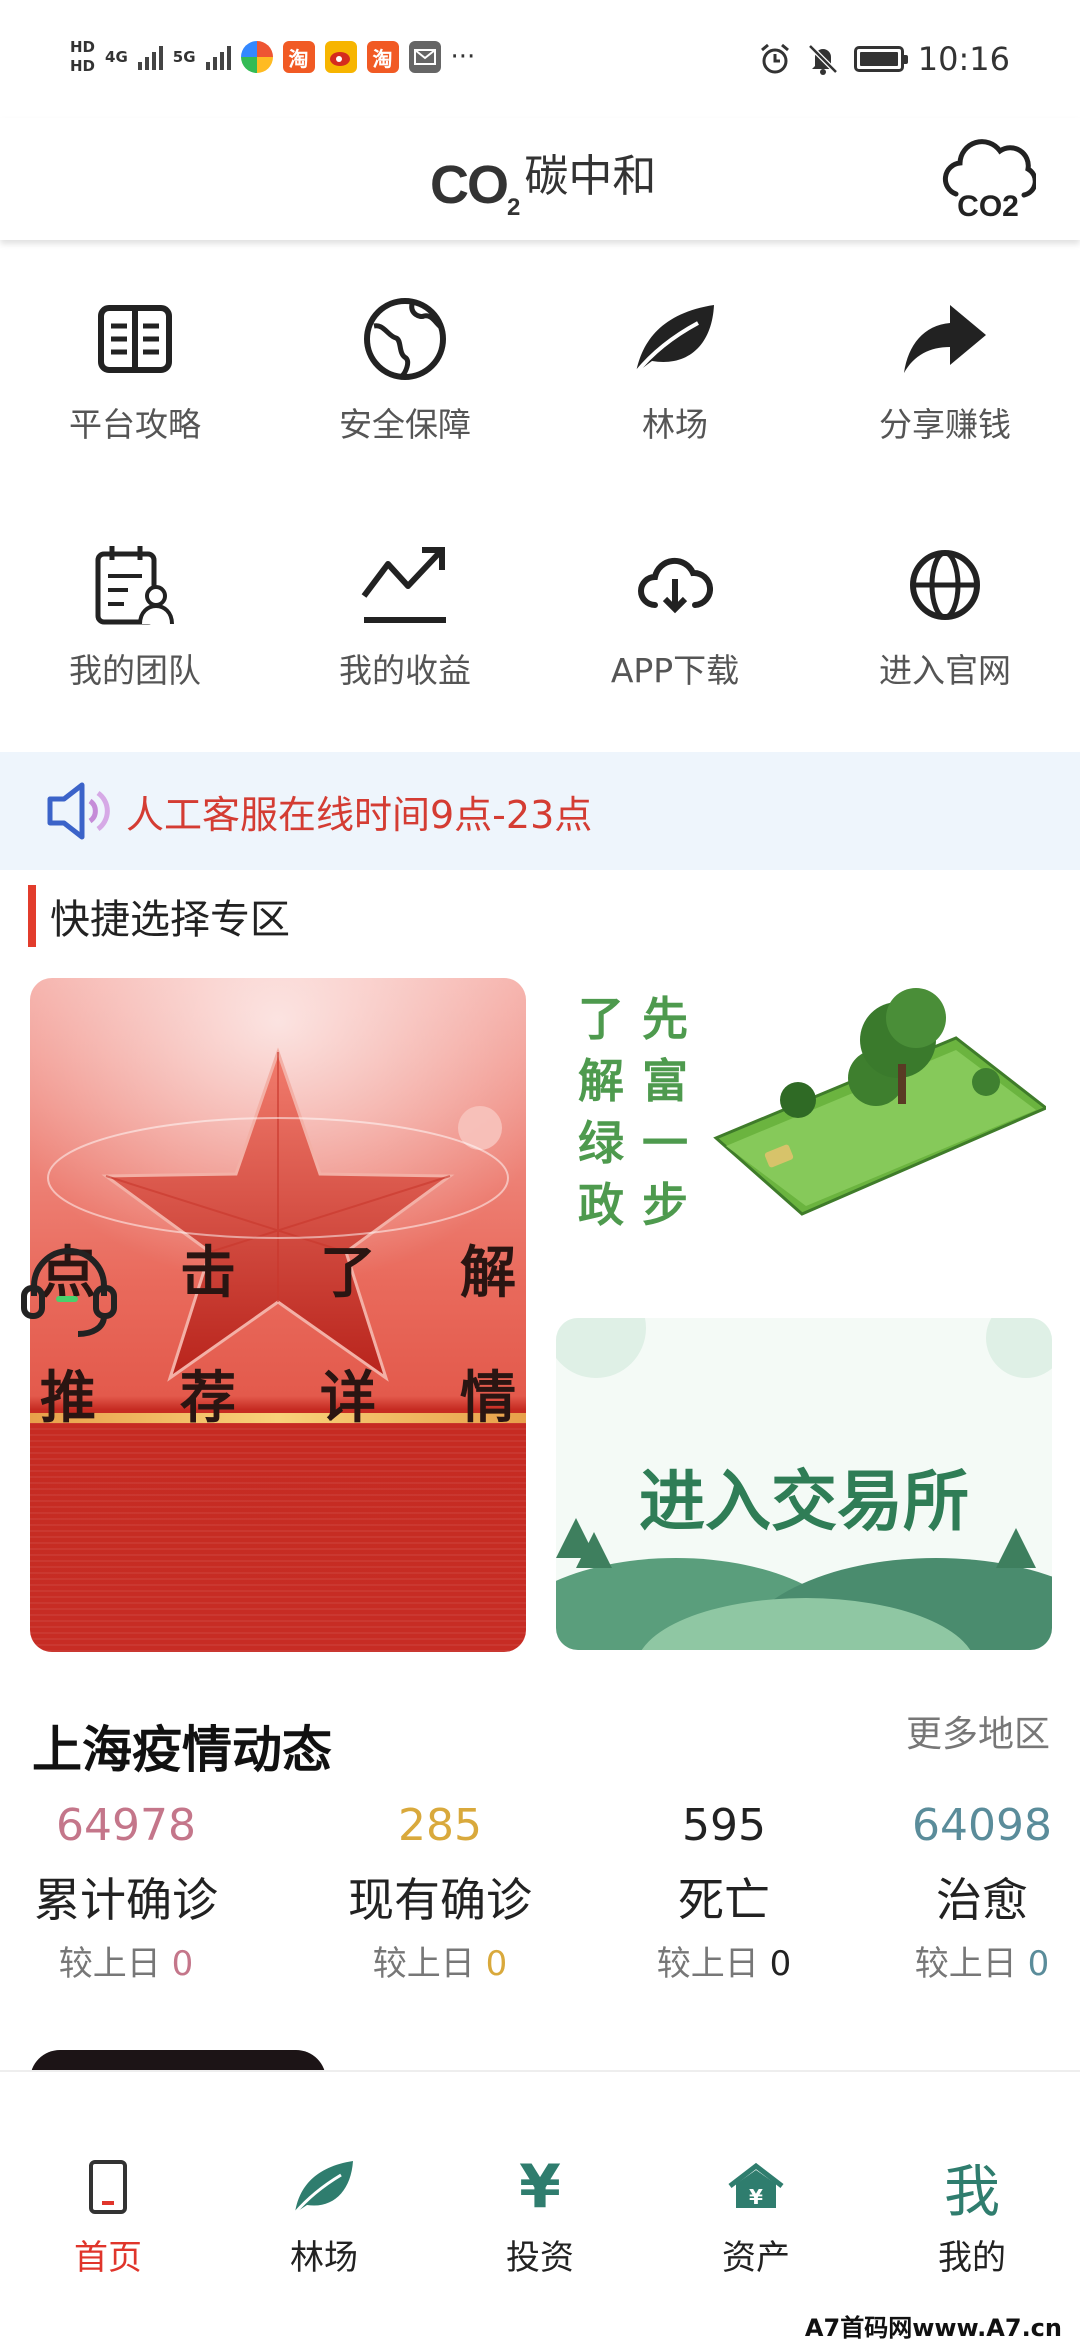  I want to click on exchange-title: 进入交易所, so click(804, 1501).